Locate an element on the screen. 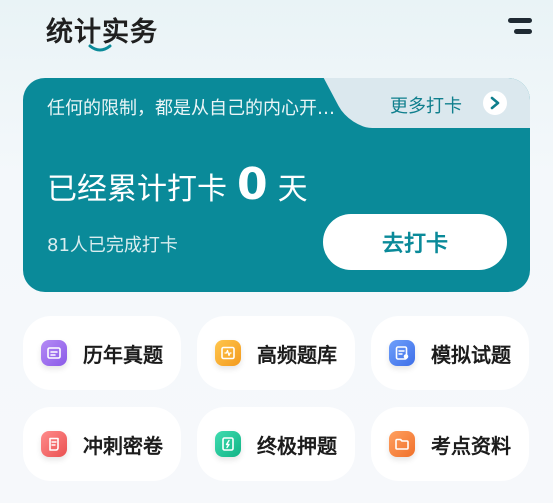  checkin-summary: 已经累计打卡 0 天 is located at coordinates (177, 185).